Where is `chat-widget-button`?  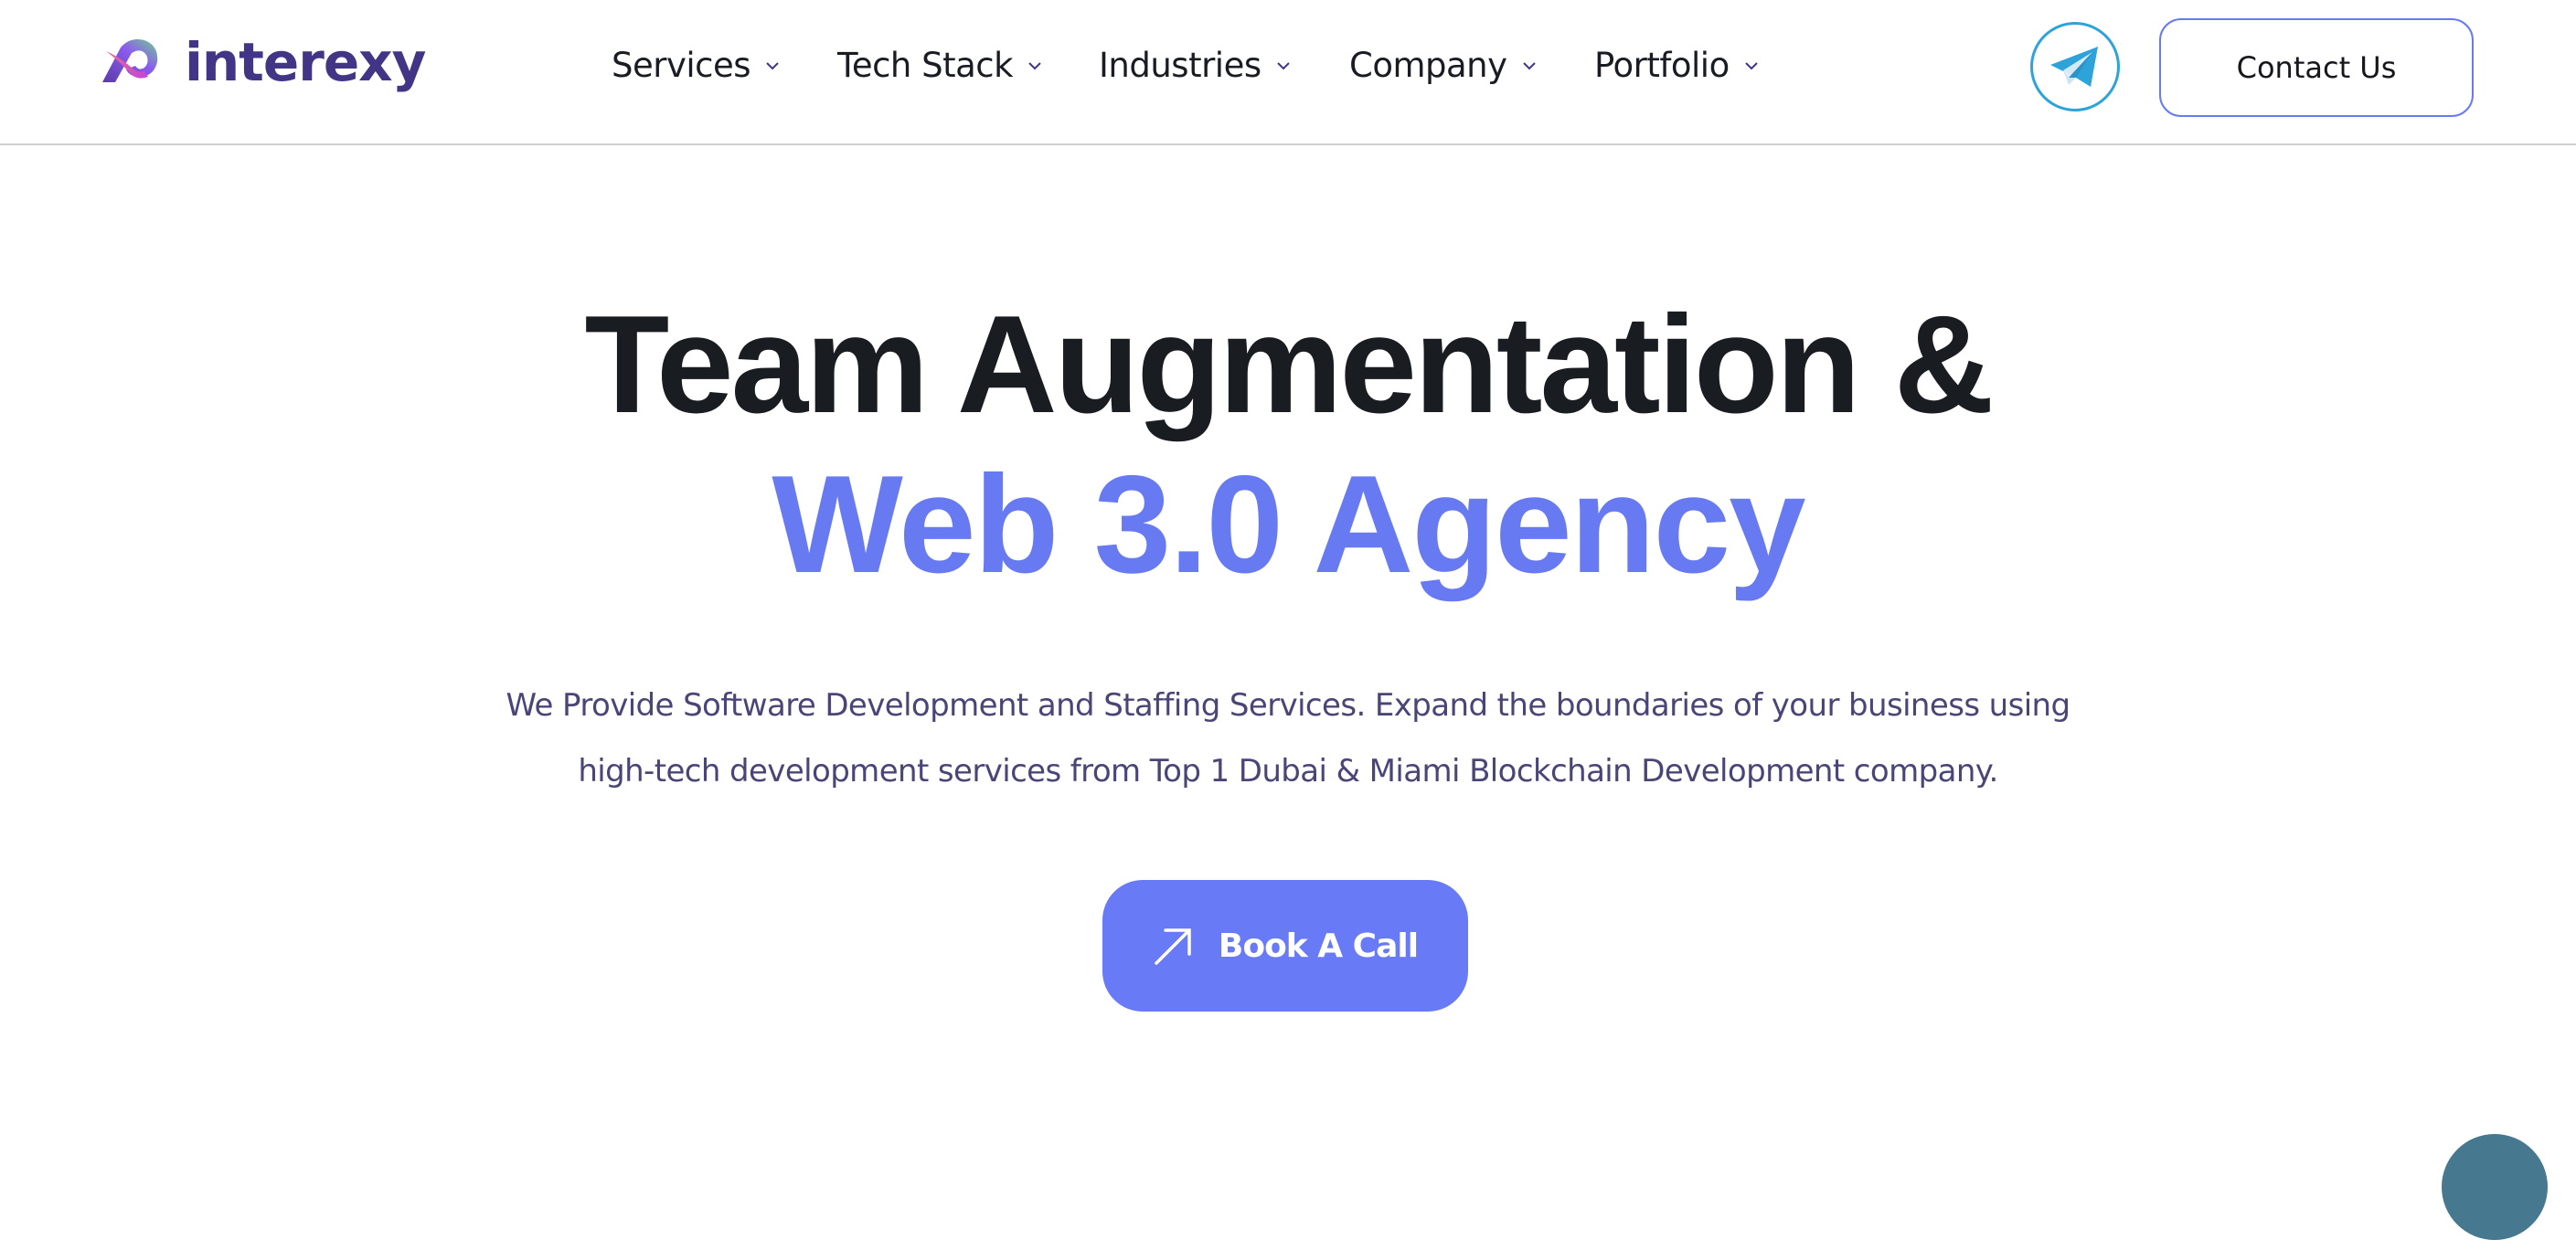
chat-widget-button is located at coordinates (2495, 1187).